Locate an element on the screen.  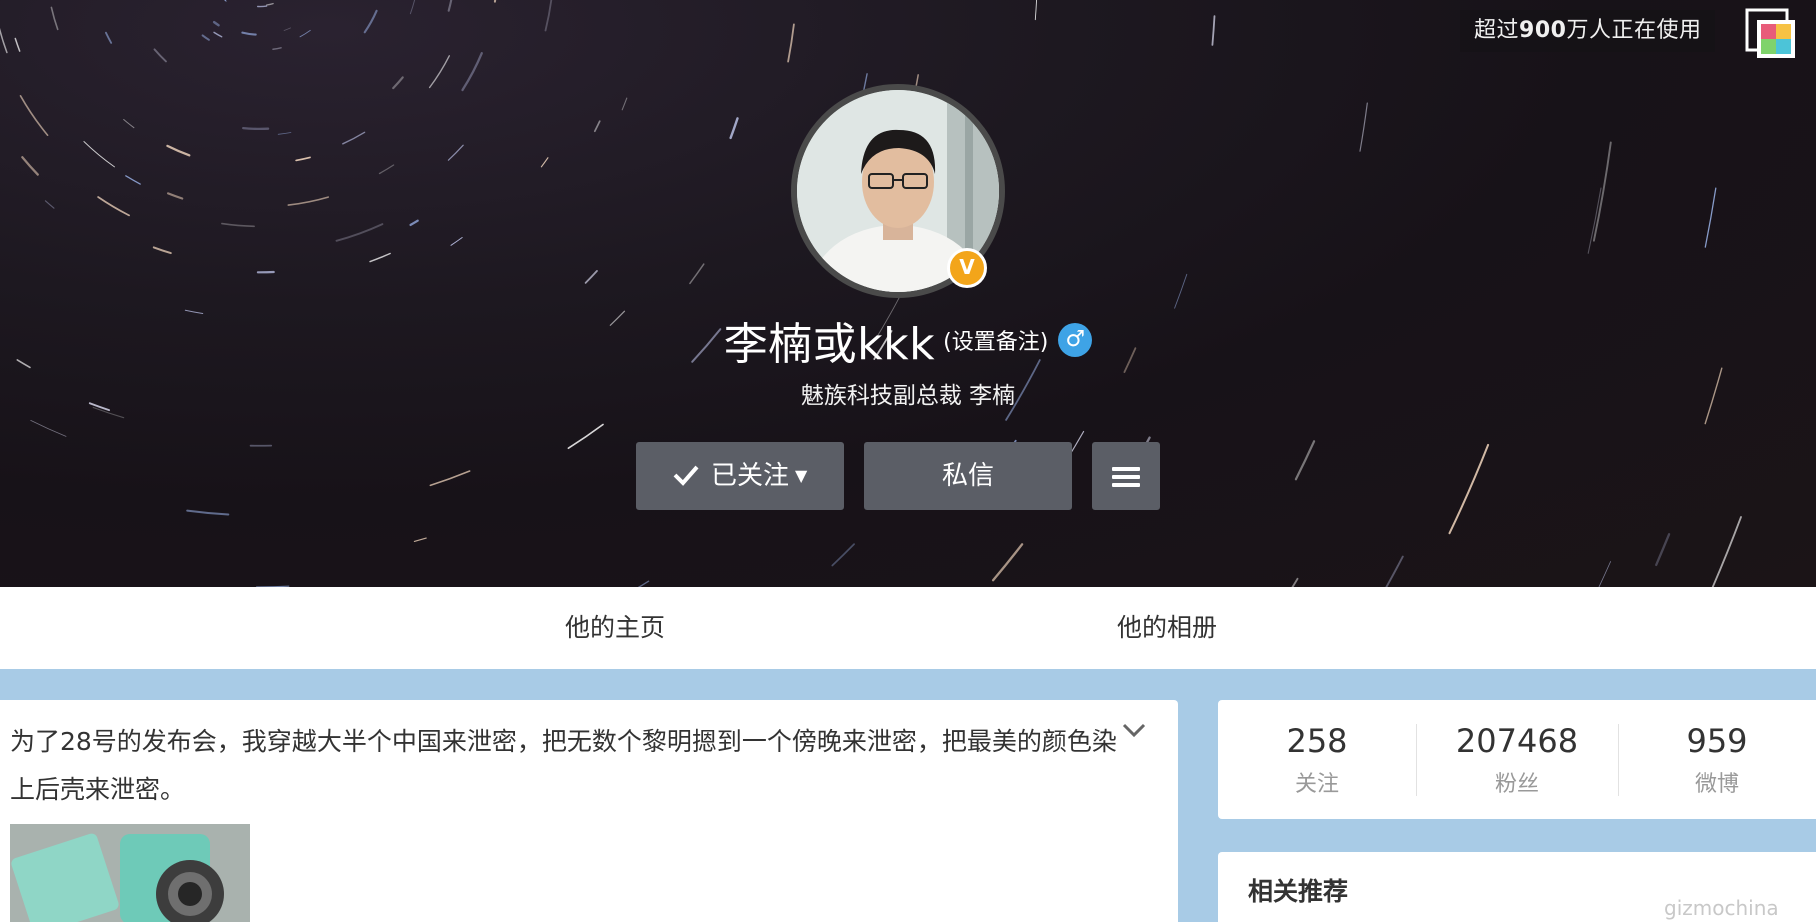
profile-name-row: 李楠或kkk (设置备注) ♂ is located at coordinates (908, 340).